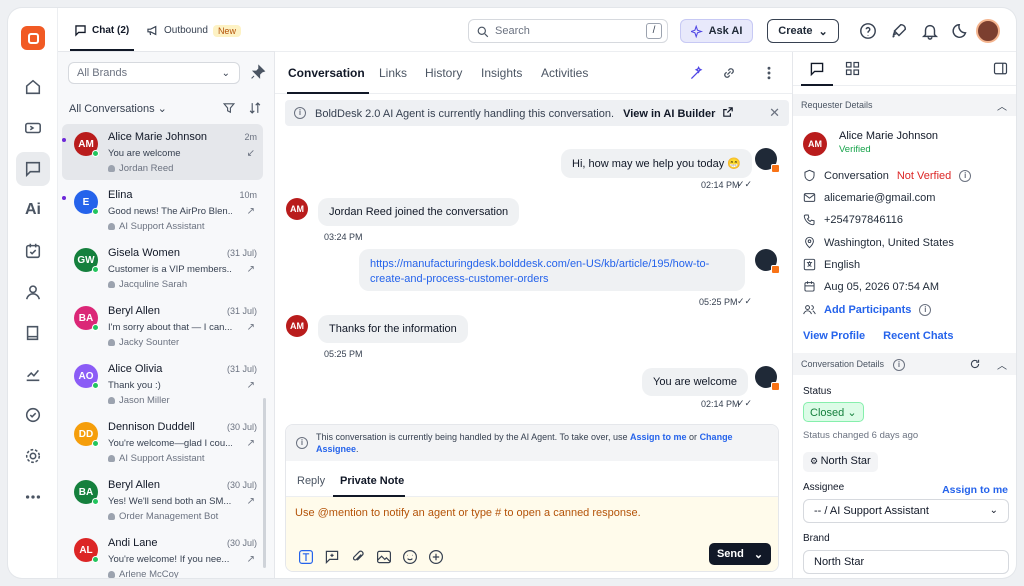 The height and width of the screenshot is (586, 1024). What do you see at coordinates (343, 354) in the screenshot?
I see `message-time: 05:25 PM` at bounding box center [343, 354].